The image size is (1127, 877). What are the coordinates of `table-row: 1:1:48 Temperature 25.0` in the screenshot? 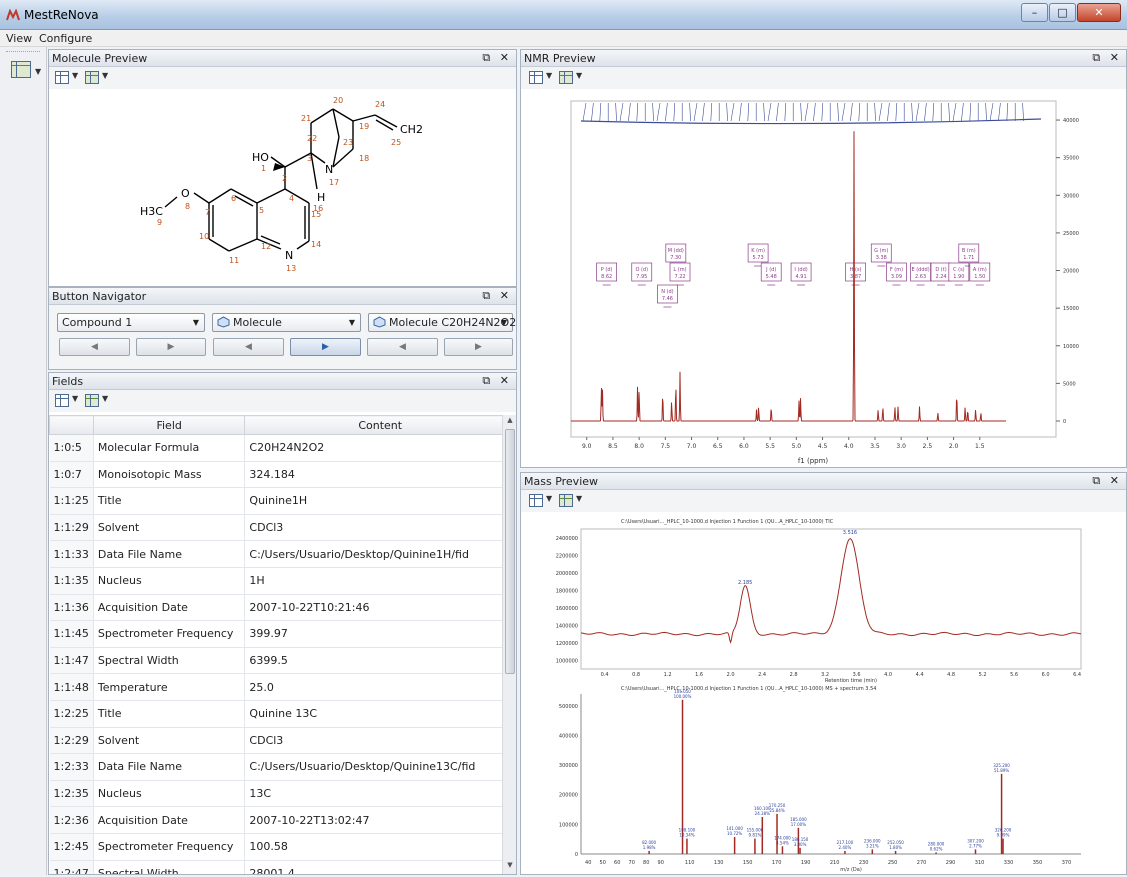 It's located at (282, 687).